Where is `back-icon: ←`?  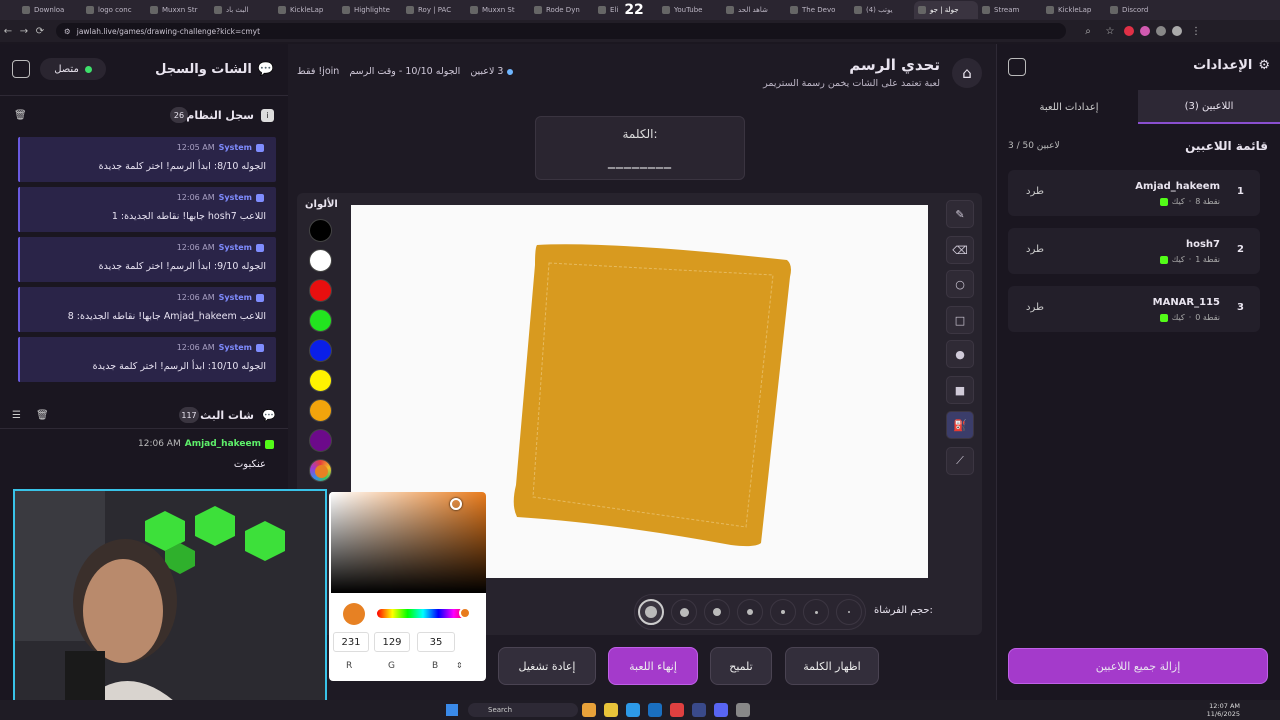
back-icon: ← is located at coordinates (8, 31).